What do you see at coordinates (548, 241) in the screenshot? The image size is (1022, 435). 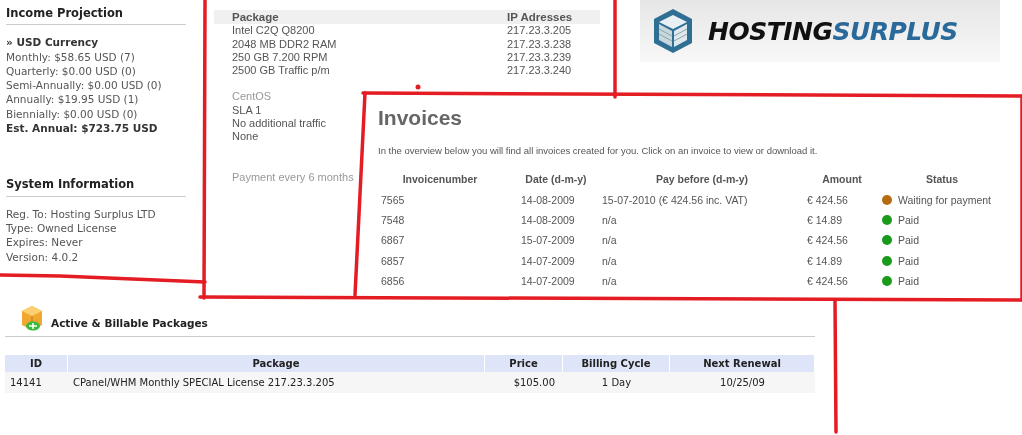 I see `table-cell-text: 15-07-2009` at bounding box center [548, 241].